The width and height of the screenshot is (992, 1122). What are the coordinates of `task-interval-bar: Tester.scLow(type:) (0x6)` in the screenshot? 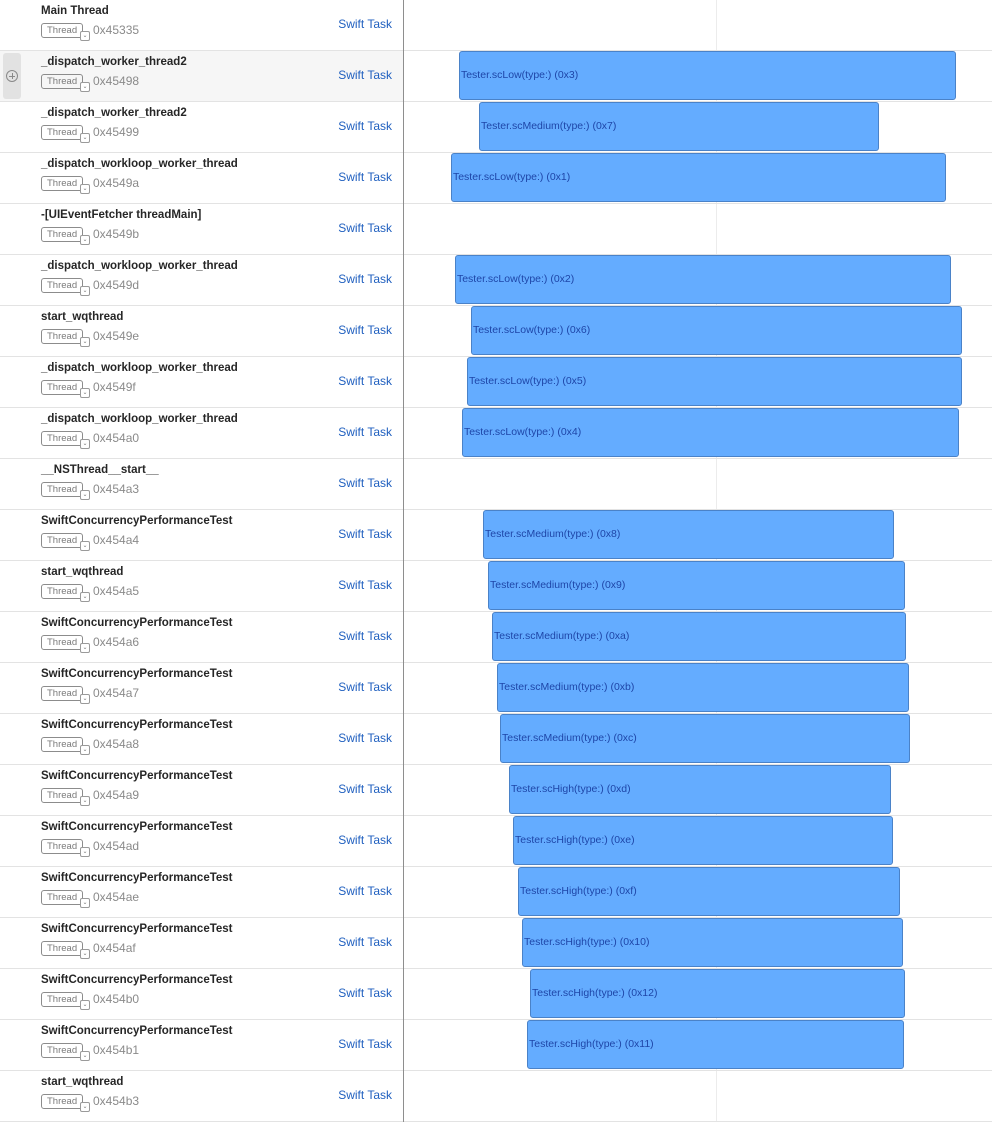 It's located at (716, 330).